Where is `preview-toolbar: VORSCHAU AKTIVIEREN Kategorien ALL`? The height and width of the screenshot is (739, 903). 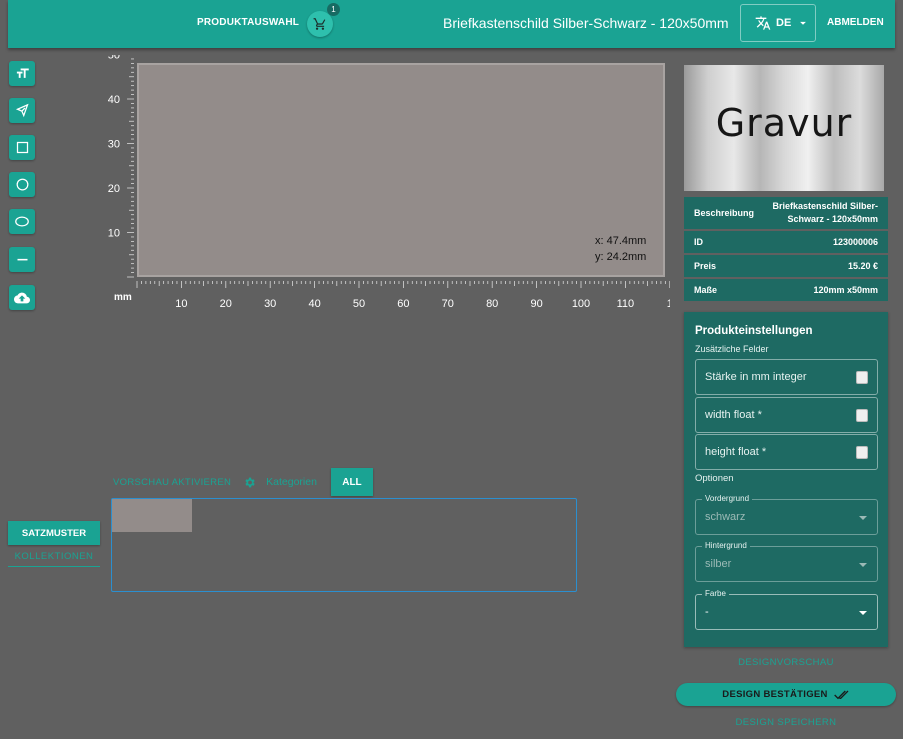 preview-toolbar: VORSCHAU AKTIVIEREN Kategorien ALL is located at coordinates (243, 482).